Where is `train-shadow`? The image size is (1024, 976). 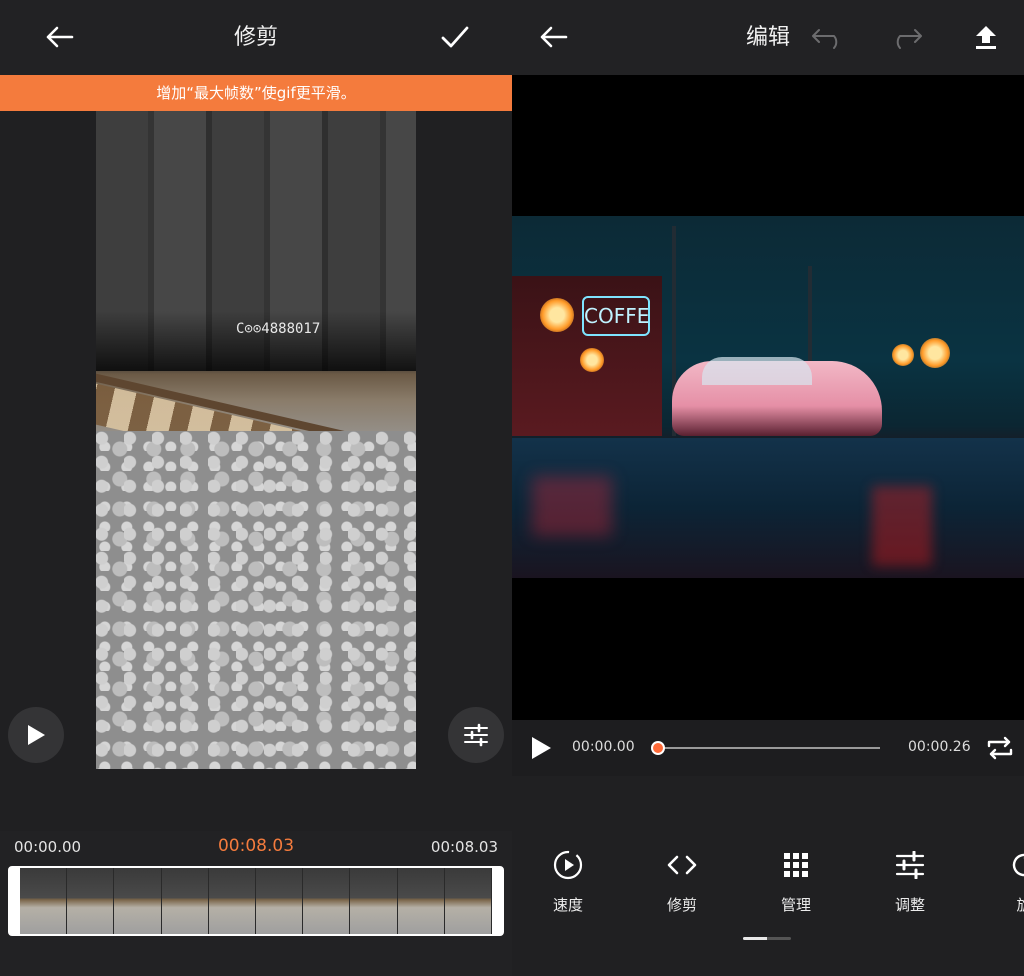
train-shadow is located at coordinates (256, 341).